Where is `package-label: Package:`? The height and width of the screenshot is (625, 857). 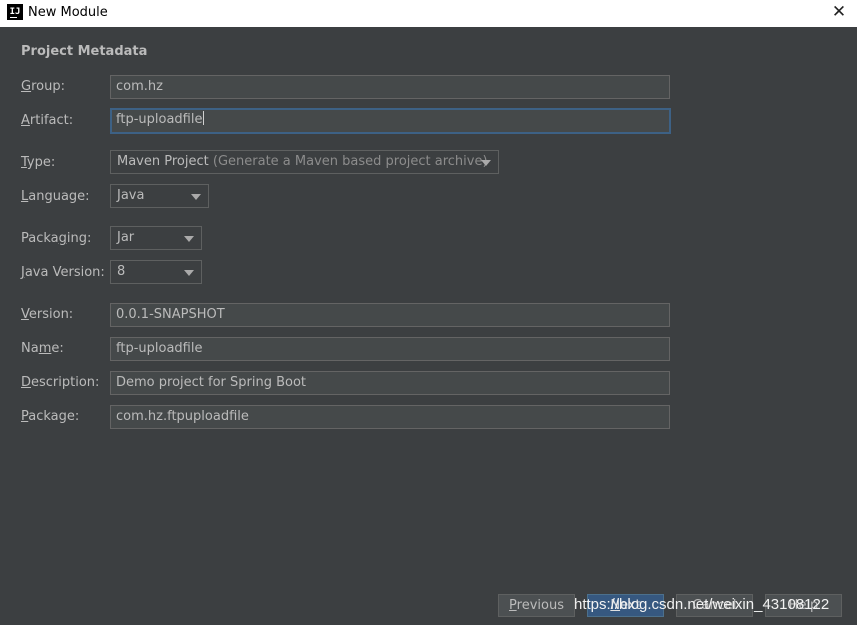 package-label: Package: is located at coordinates (50, 416).